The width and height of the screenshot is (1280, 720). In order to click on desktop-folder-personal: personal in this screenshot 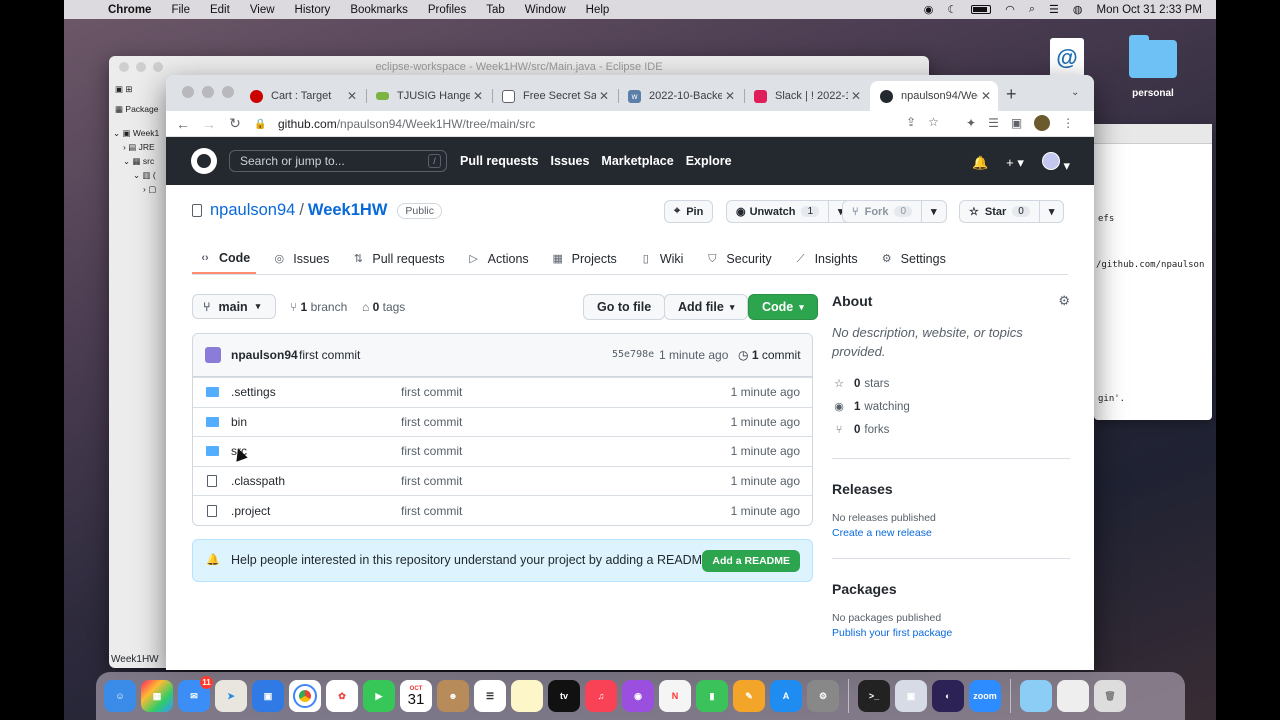, I will do `click(1153, 67)`.